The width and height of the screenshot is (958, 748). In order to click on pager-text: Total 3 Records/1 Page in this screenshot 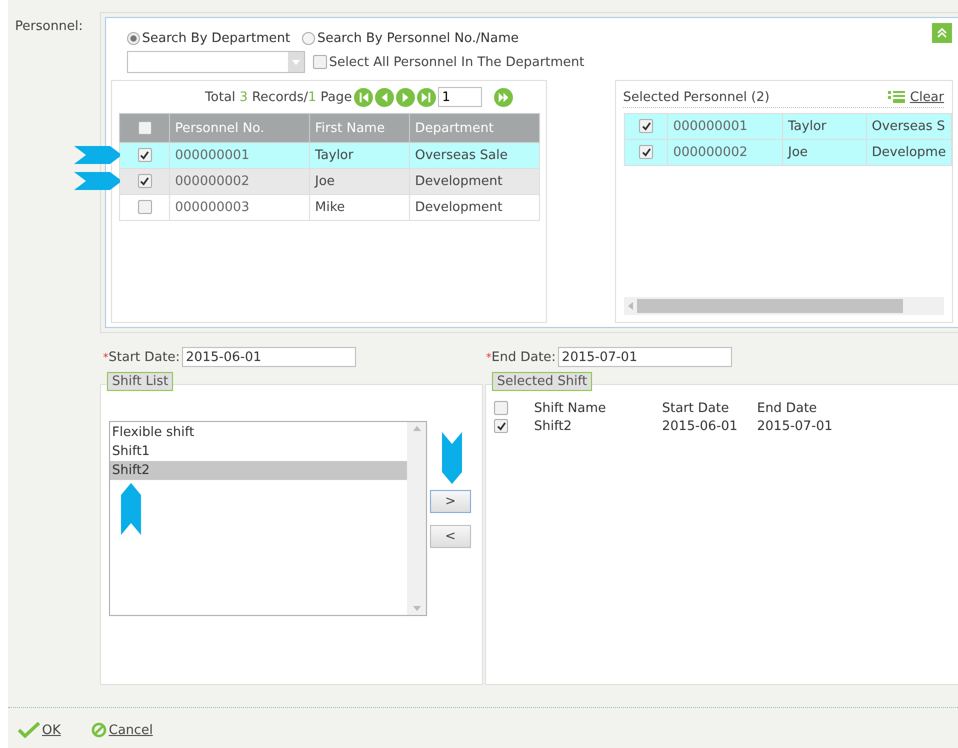, I will do `click(278, 97)`.